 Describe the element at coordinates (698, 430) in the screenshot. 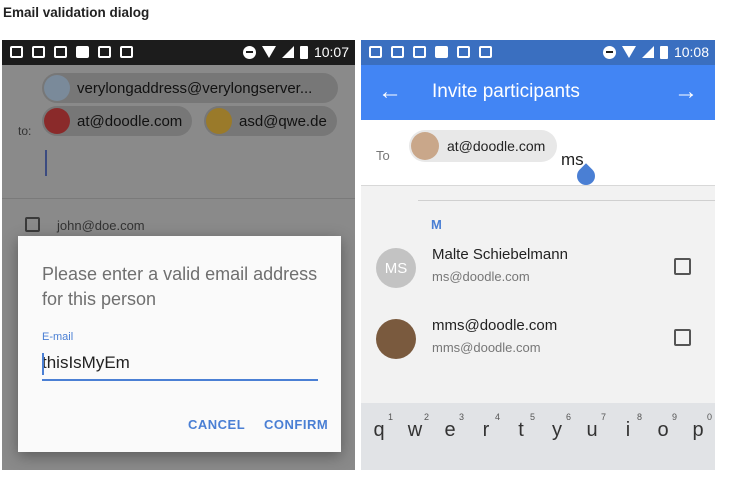

I see `key-char: p` at that location.